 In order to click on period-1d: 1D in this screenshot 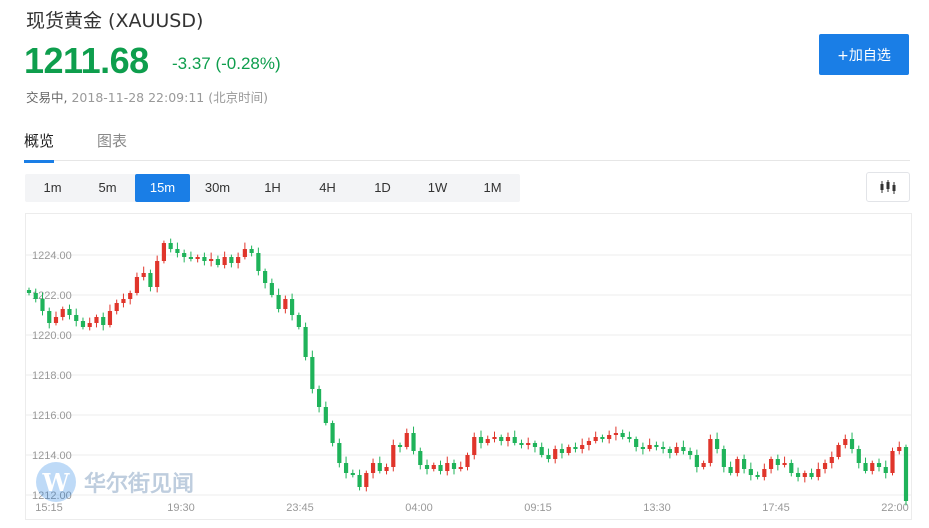, I will do `click(382, 188)`.